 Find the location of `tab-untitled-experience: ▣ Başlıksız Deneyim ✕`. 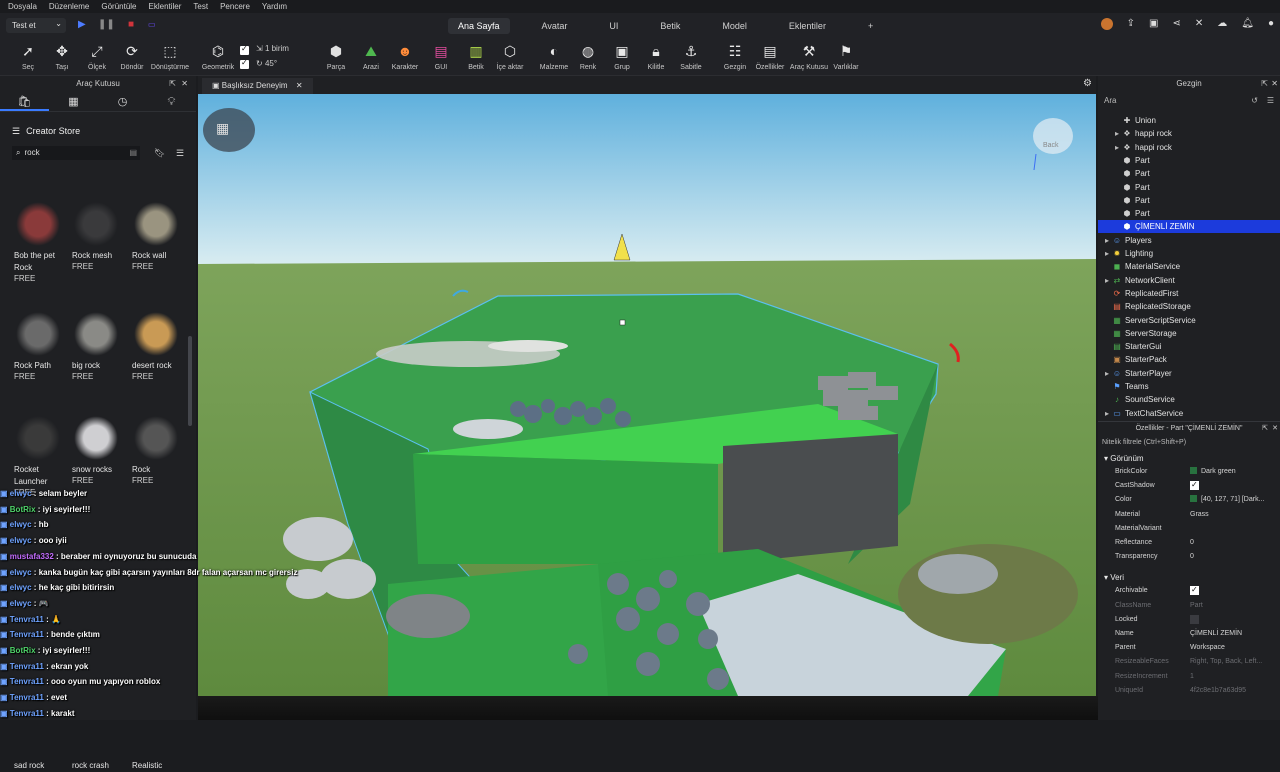

tab-untitled-experience: ▣ Başlıksız Deneyim ✕ is located at coordinates (257, 86).